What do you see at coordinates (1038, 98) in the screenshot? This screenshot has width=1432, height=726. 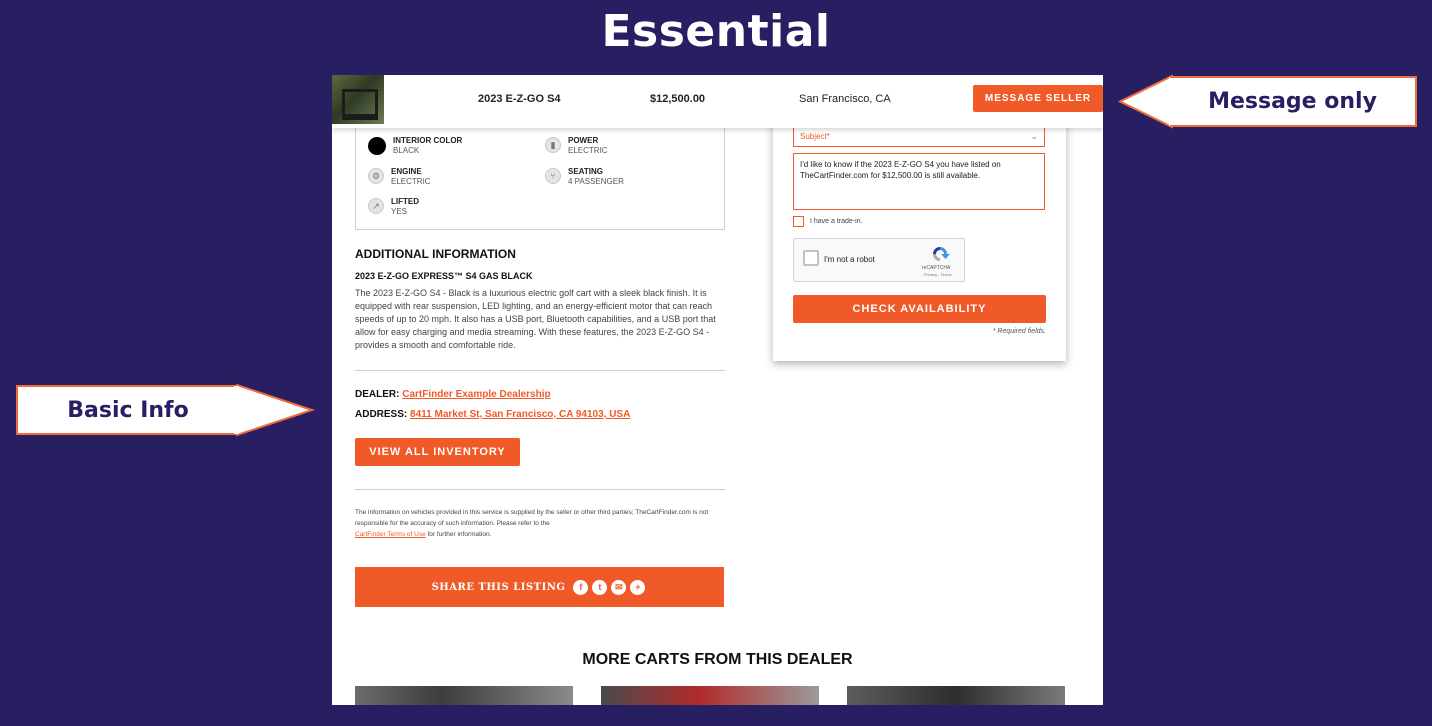 I see `message-seller-button: MESSAGE SELLER` at bounding box center [1038, 98].